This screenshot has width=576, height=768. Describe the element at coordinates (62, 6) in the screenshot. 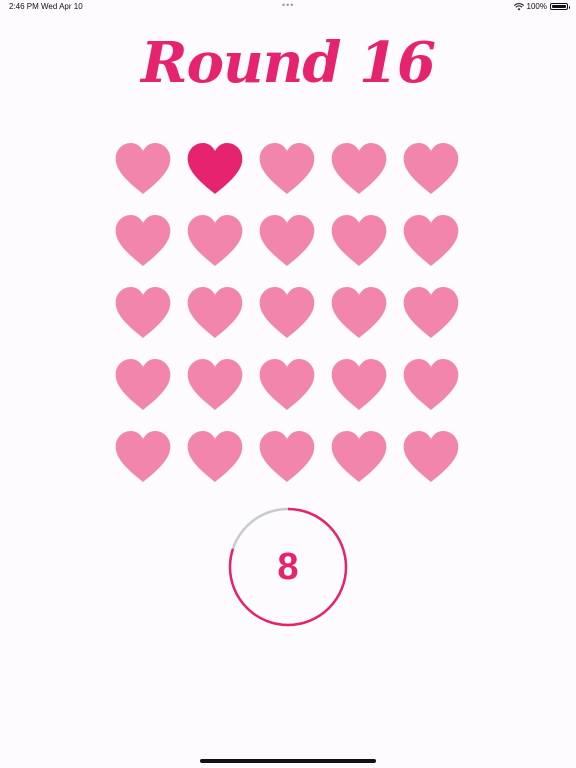

I see `status-date: Wed Apr 10` at that location.